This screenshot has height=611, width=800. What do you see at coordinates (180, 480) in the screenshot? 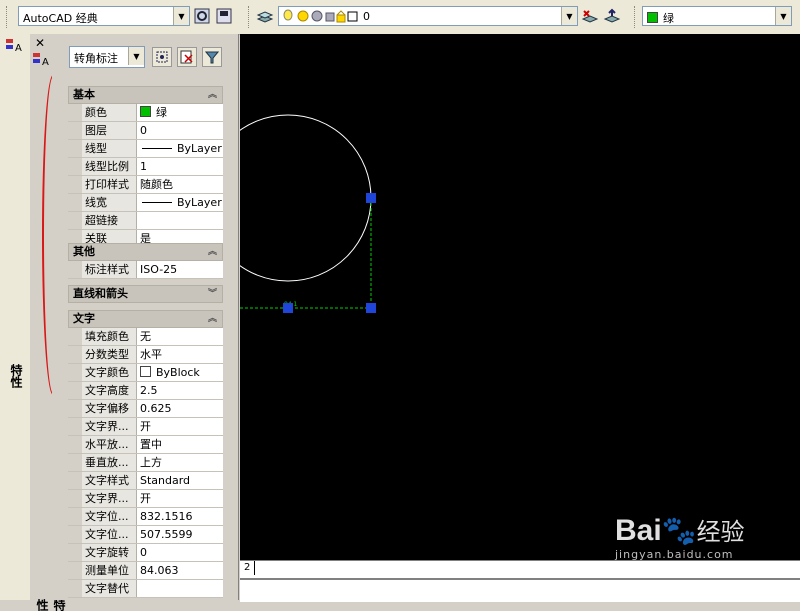
I see `property-value: Standard` at bounding box center [180, 480].